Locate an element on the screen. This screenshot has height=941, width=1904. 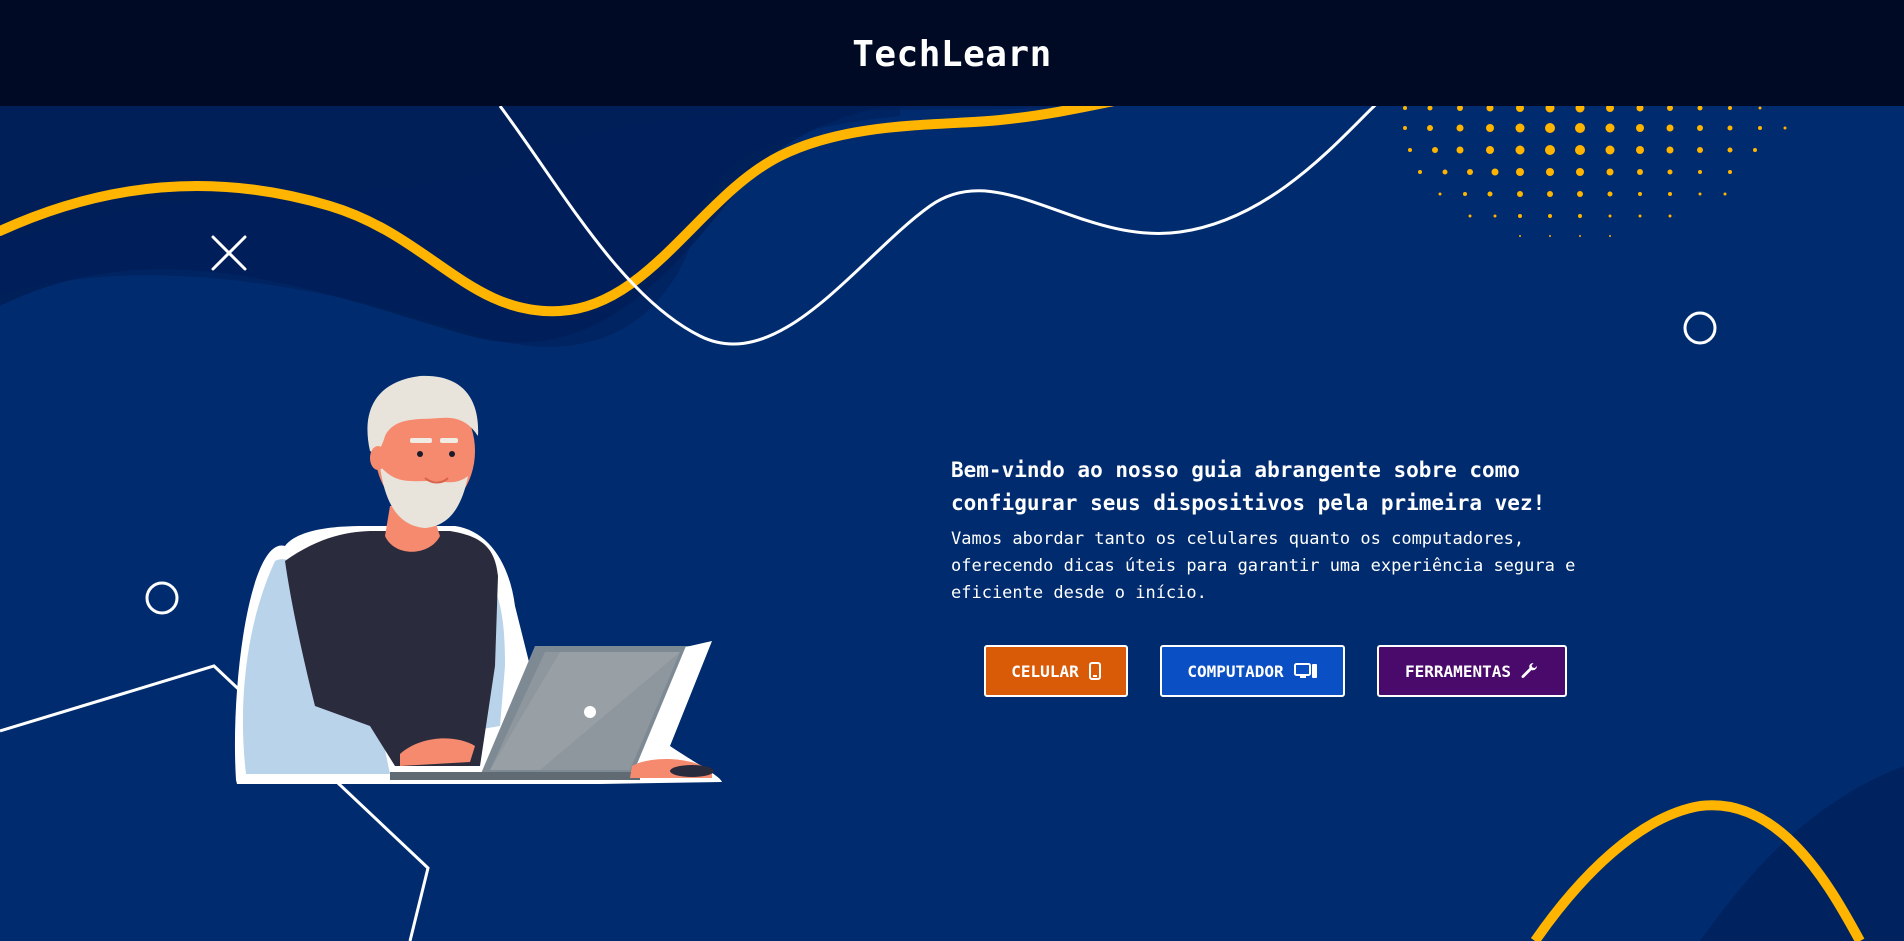
category-buttons: CELULAR COMPUTADOR FERRAMENTAS is located at coordinates (1277, 671).